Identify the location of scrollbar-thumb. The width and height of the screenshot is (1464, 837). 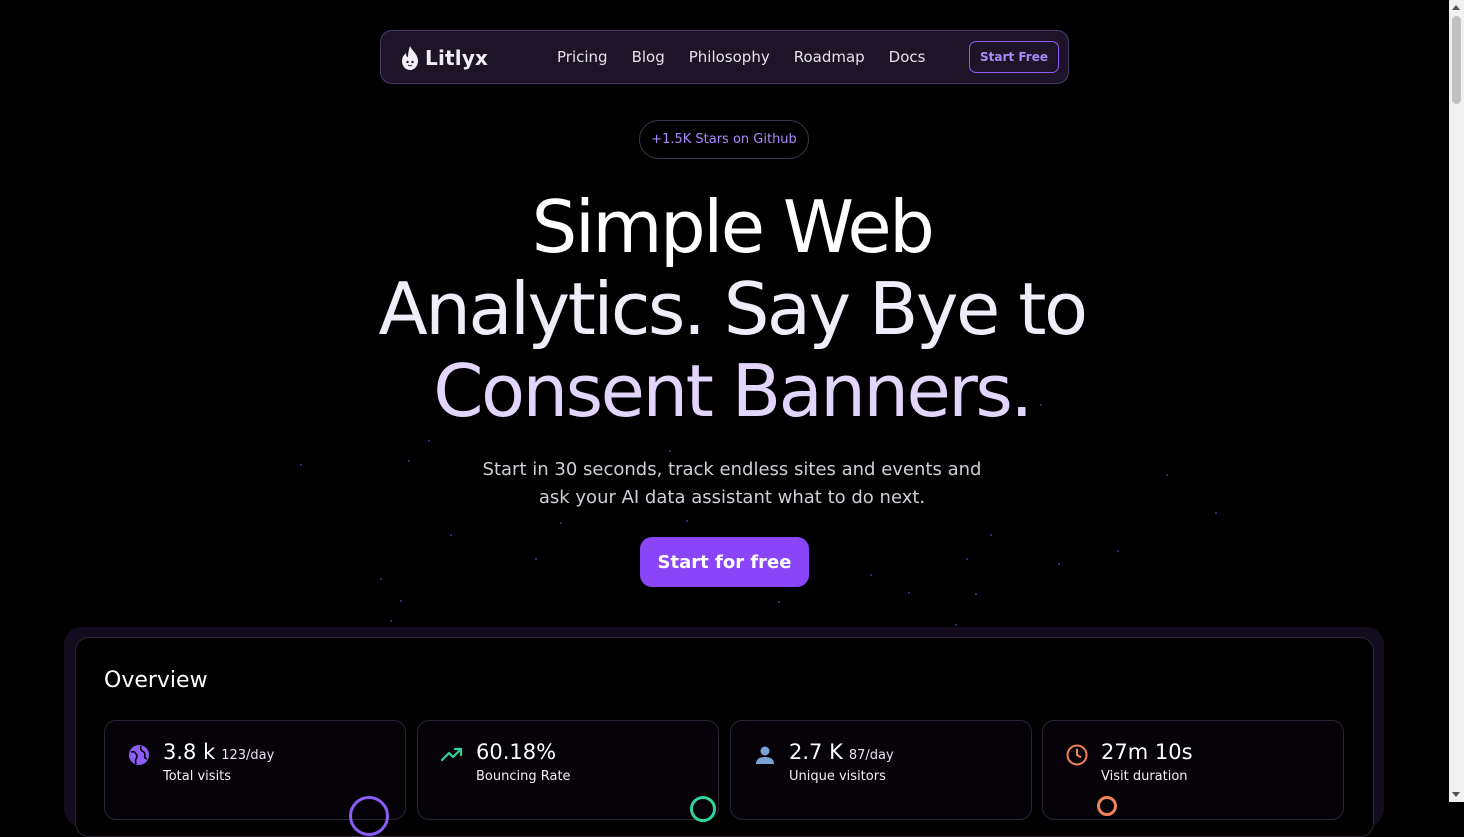
(1456, 60).